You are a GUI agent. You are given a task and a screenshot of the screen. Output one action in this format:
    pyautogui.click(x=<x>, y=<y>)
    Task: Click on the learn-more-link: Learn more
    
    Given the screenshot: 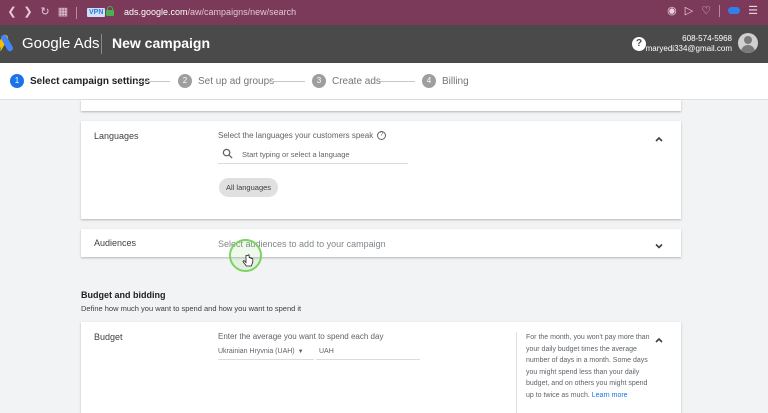 What is the action you would take?
    pyautogui.click(x=610, y=395)
    